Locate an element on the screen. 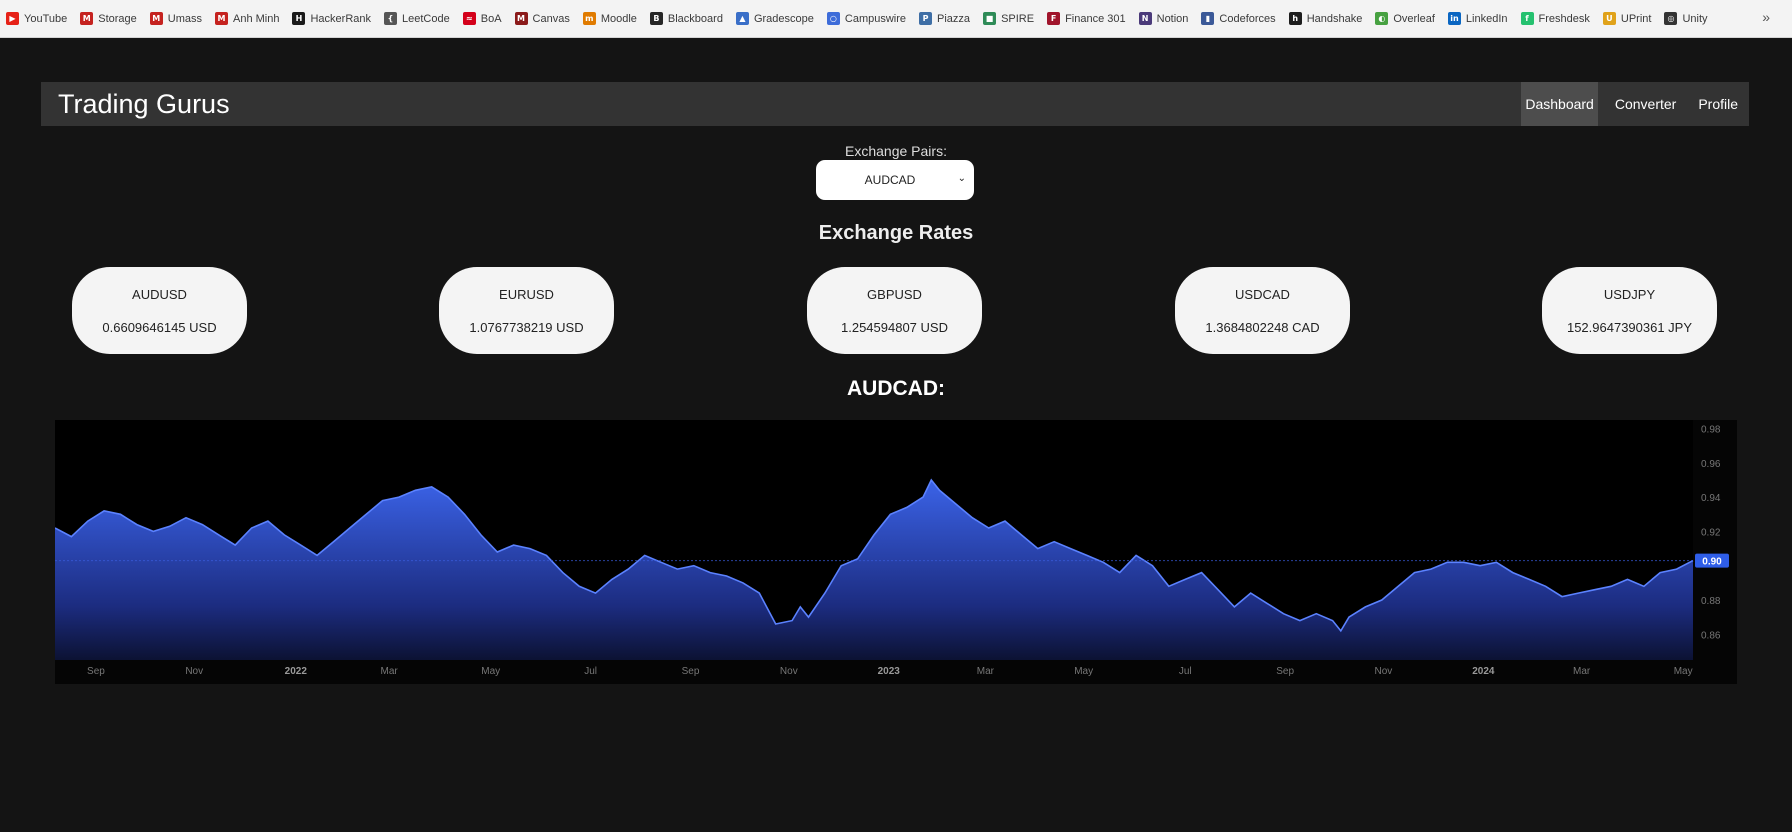 The width and height of the screenshot is (1792, 832). bookmark-label: YouTube is located at coordinates (46, 18).